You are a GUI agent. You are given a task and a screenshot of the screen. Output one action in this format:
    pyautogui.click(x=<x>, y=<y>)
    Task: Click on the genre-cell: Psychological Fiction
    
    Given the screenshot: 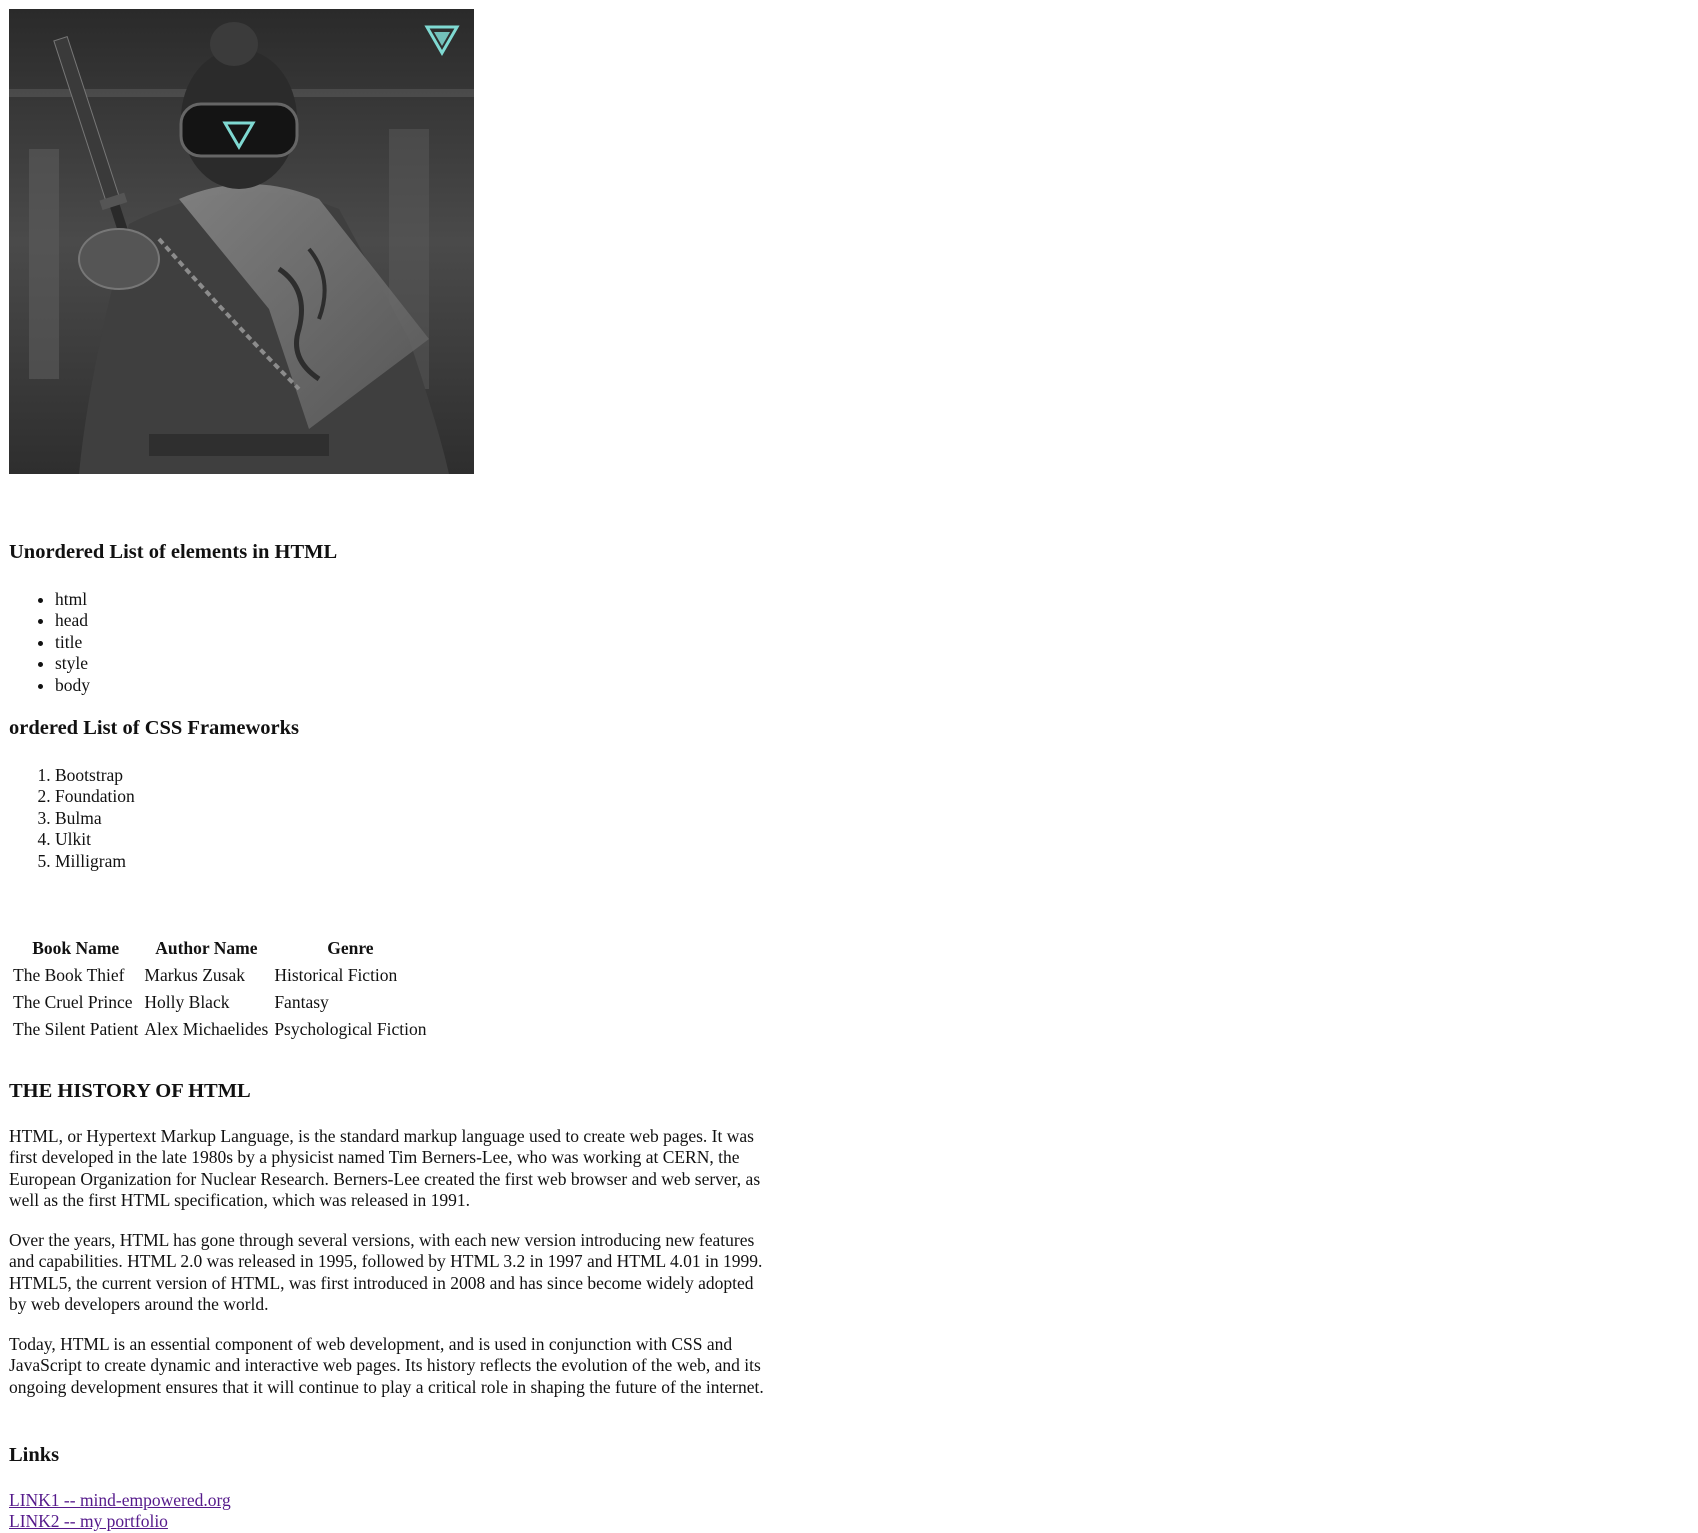 What is the action you would take?
    pyautogui.click(x=350, y=1029)
    